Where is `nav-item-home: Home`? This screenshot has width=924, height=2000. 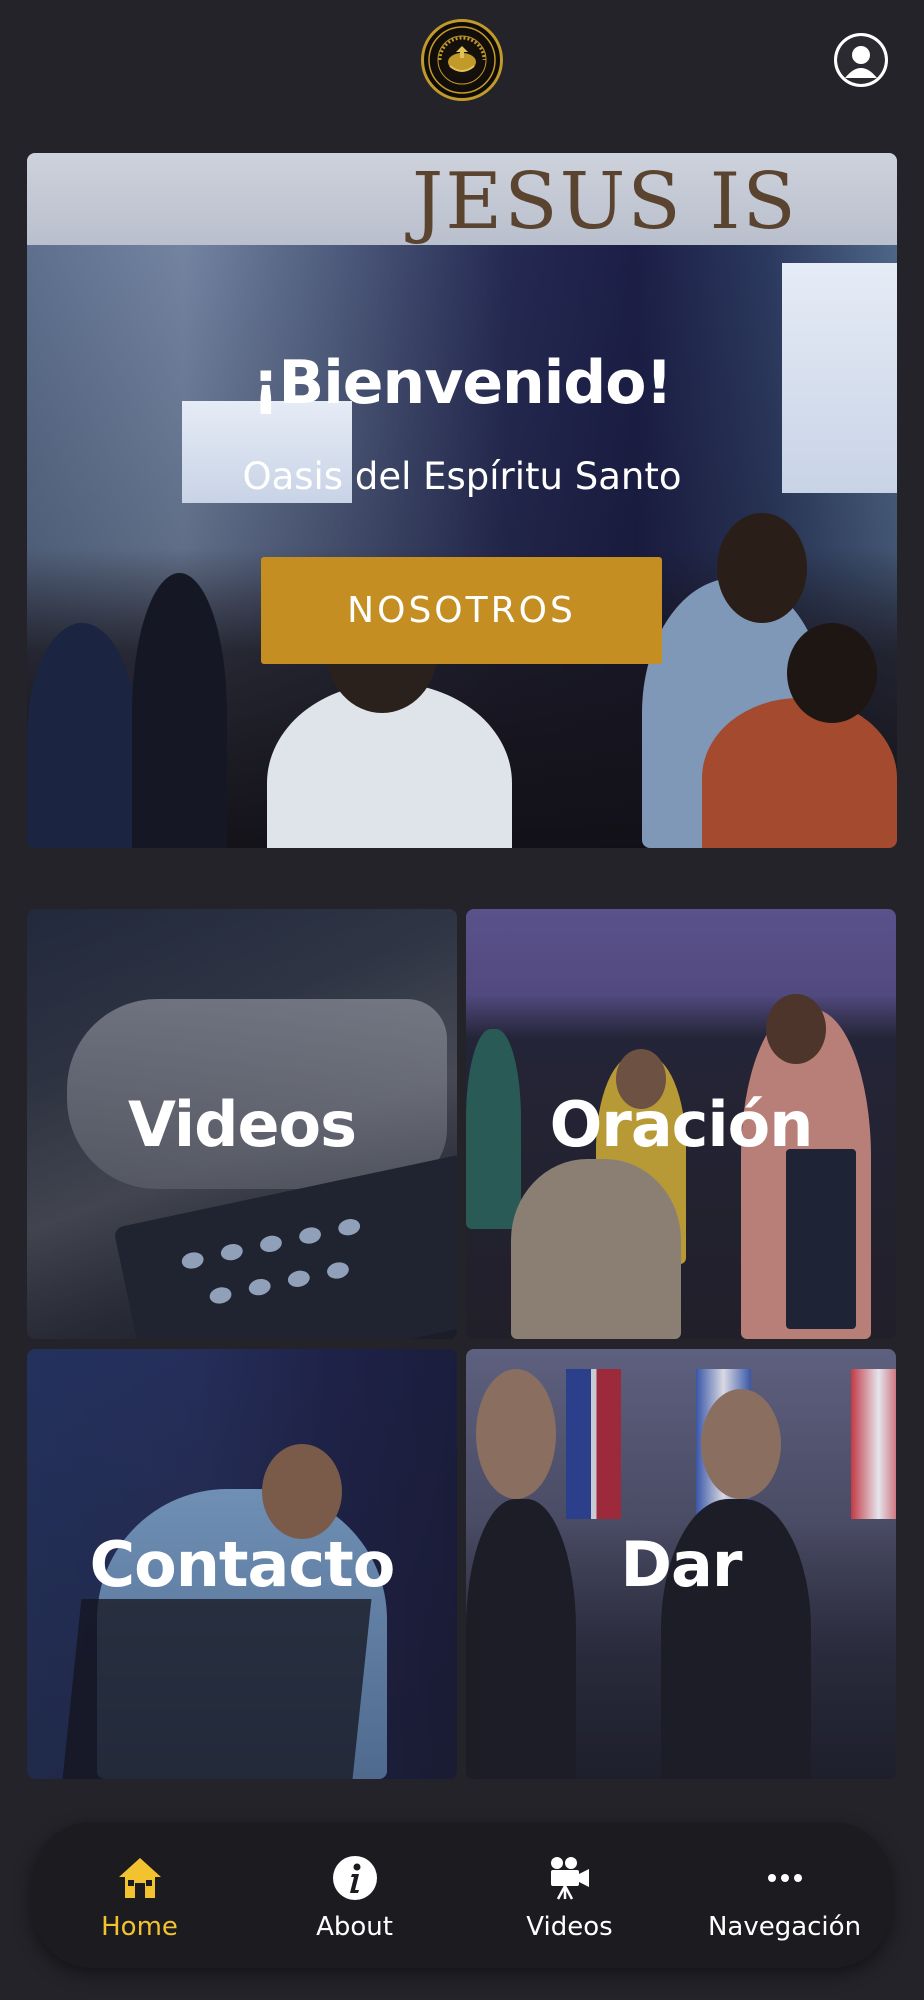 nav-item-home: Home is located at coordinates (139, 1895).